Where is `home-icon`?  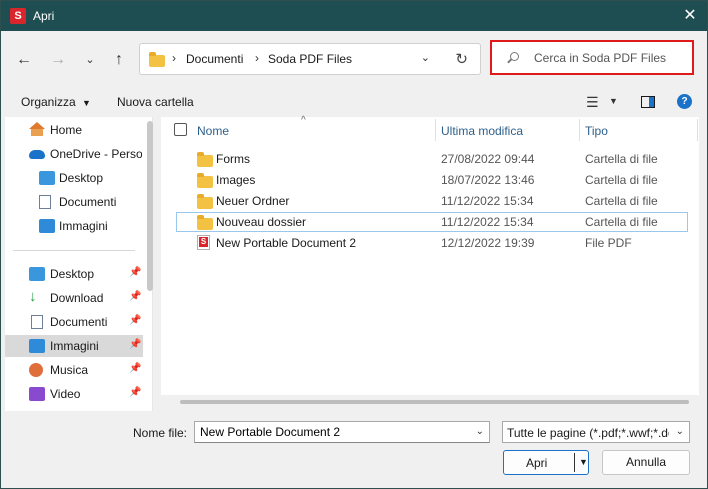 home-icon is located at coordinates (37, 129).